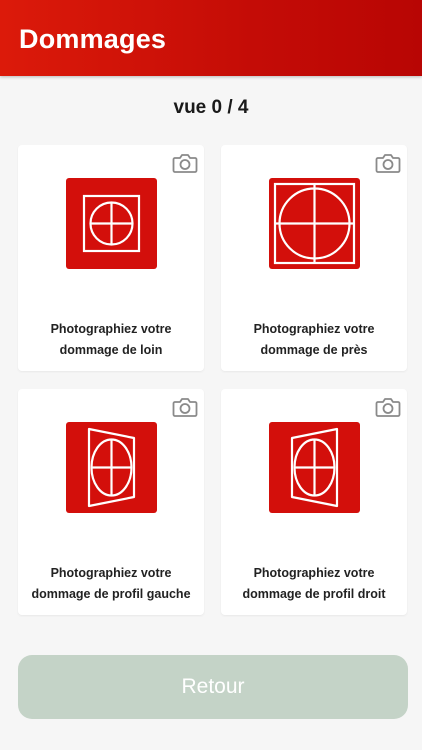  Describe the element at coordinates (111, 223) in the screenshot. I see `target-far-icon` at that location.